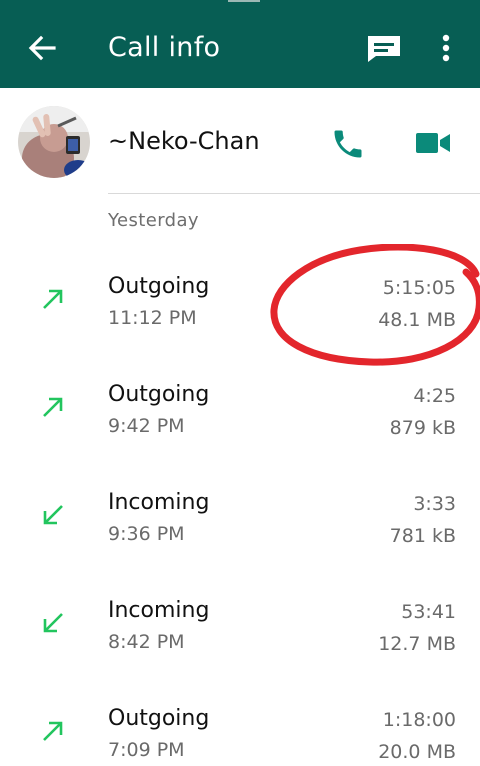 This screenshot has height=766, width=480. What do you see at coordinates (348, 144) in the screenshot?
I see `phone-icon` at bounding box center [348, 144].